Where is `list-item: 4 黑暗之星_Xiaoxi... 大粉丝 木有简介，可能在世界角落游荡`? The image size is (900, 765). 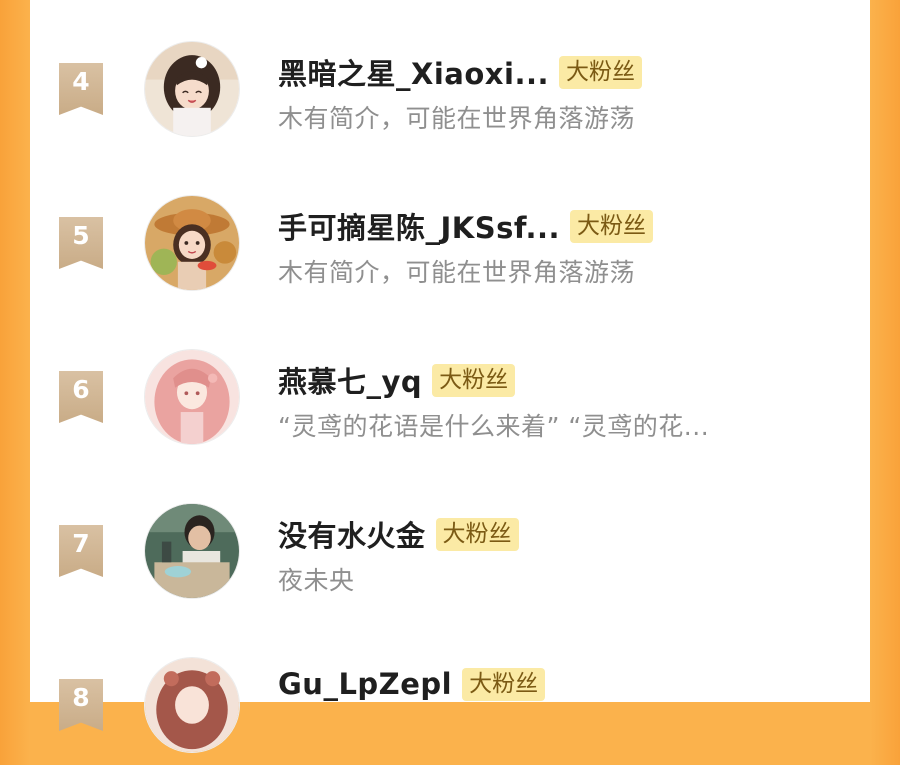
list-item: 4 黑暗之星_Xiaoxi... 大粉丝 木有简介，可能在世界角落游荡 is located at coordinates (450, 89).